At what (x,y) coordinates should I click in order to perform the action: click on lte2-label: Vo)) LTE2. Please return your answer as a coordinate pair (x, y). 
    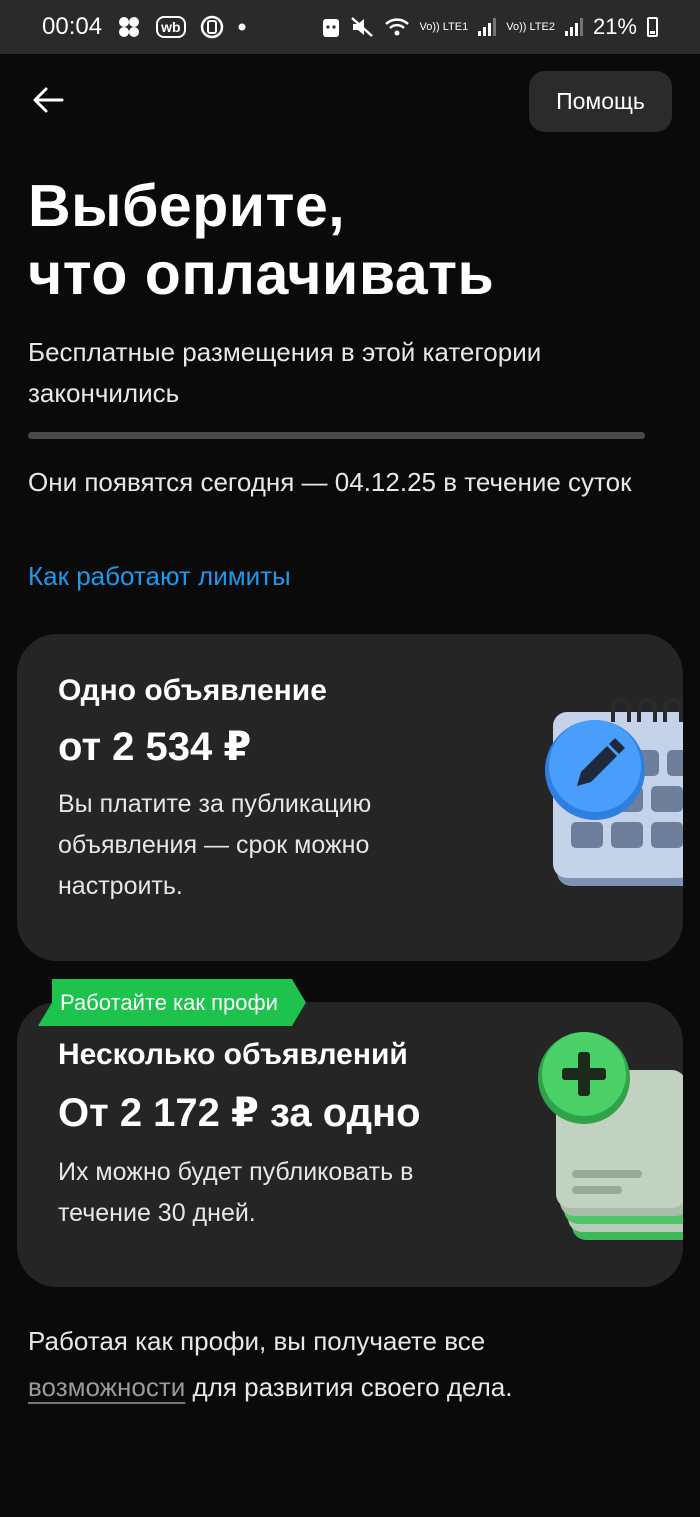
    Looking at the image, I should click on (530, 26).